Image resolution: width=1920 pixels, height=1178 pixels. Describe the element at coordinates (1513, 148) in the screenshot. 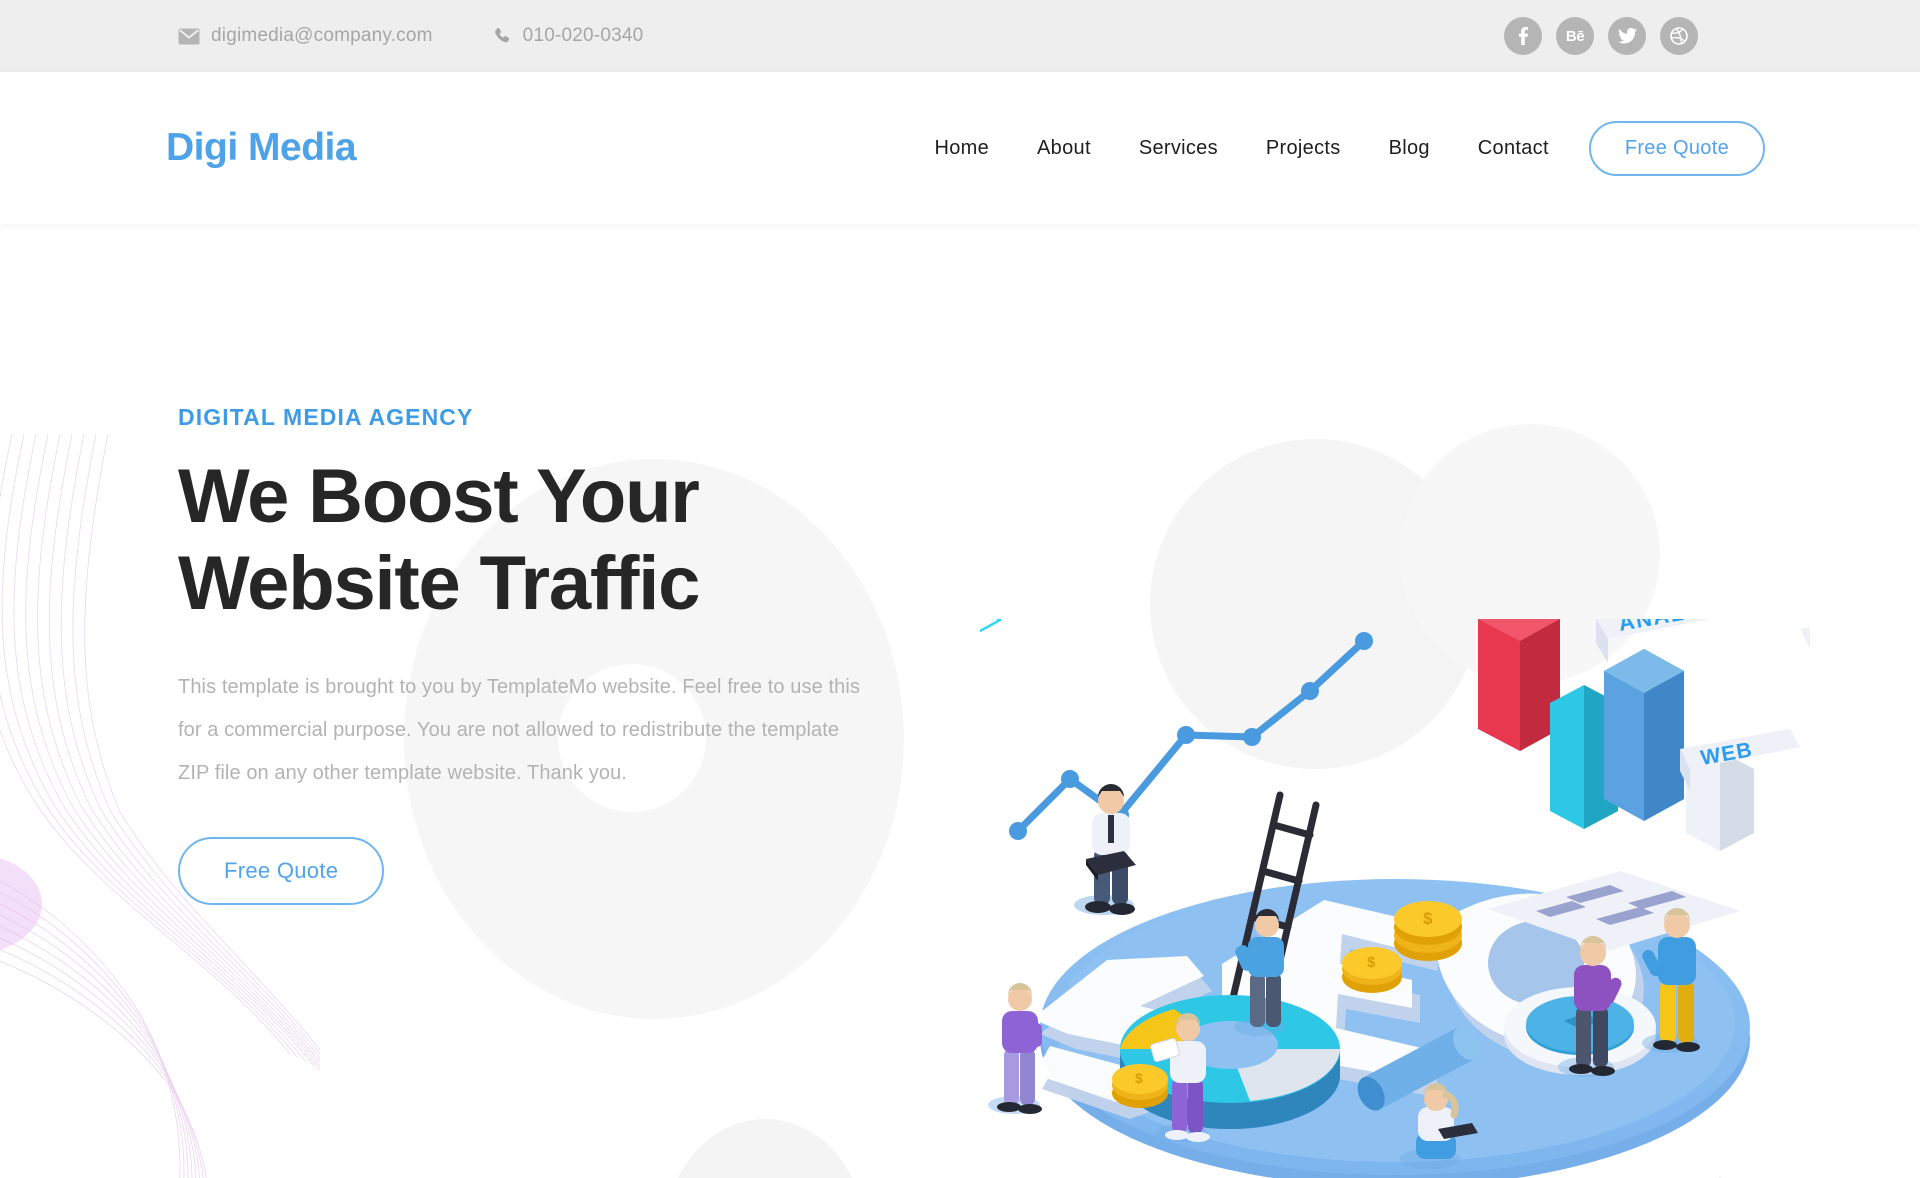

I see `nav-item-contact: Contact` at that location.